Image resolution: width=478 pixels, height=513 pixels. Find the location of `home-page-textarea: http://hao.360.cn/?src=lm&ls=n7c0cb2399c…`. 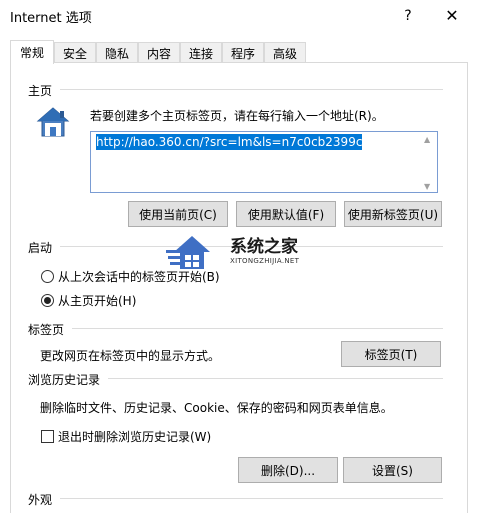

home-page-textarea: http://hao.360.cn/?src=lm&ls=n7c0cb2399c… is located at coordinates (264, 162).